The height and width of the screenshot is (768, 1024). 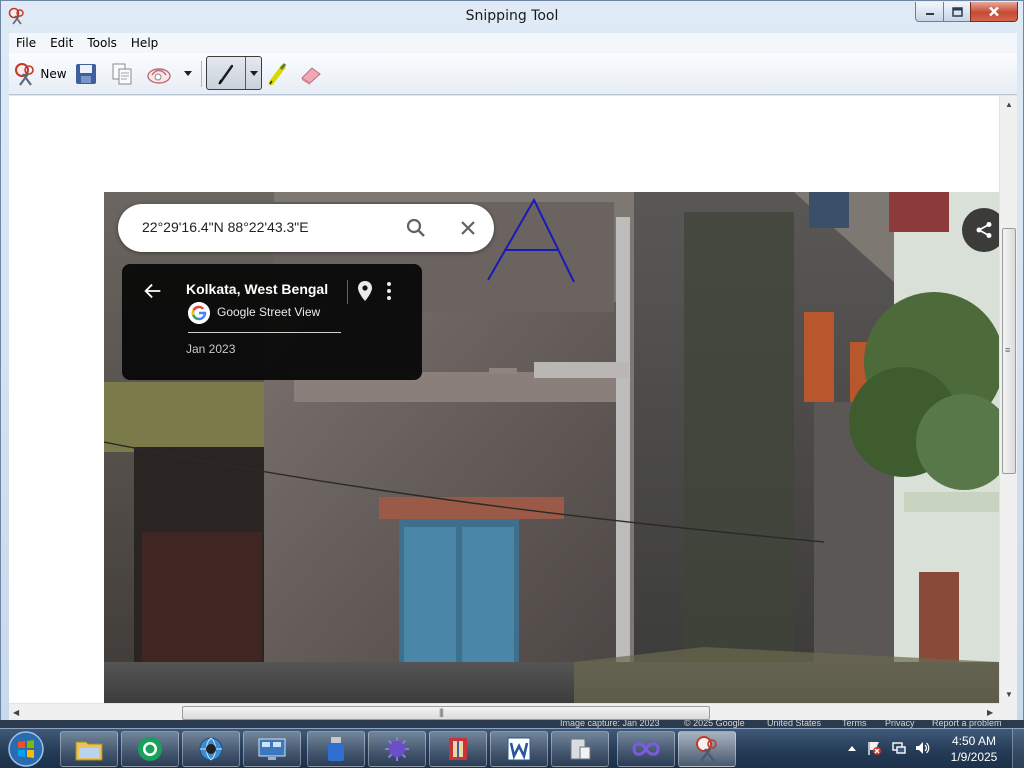 I want to click on vertical-scrollbar: ▲ ≡ ▼, so click(x=1008, y=399).